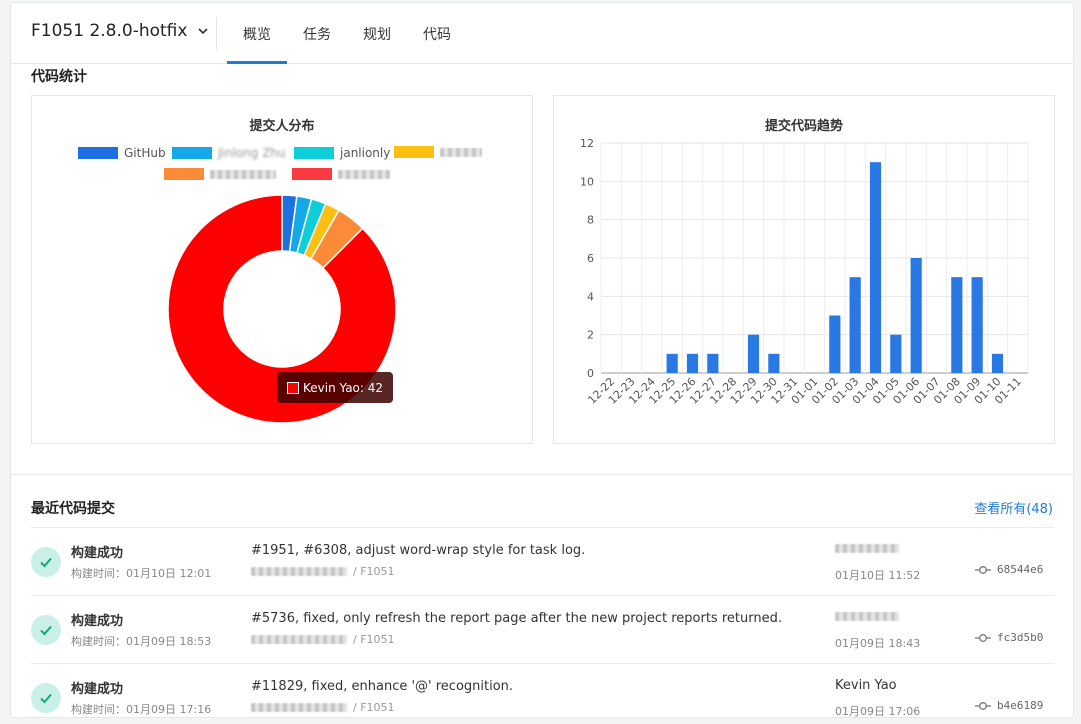 This screenshot has height=724, width=1081. I want to click on header: F1051 2.8.0-hotfix 概览 任务 规划 代码, so click(542, 33).